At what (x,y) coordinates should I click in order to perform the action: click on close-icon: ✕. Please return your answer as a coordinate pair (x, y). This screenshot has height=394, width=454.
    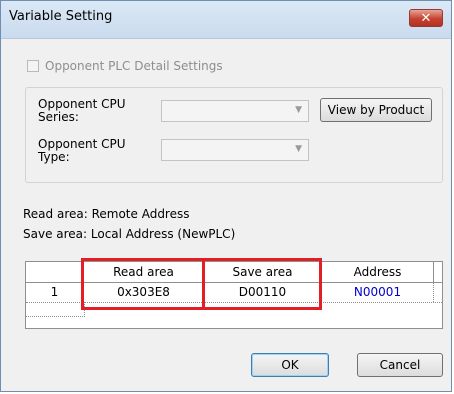
    Looking at the image, I should click on (426, 18).